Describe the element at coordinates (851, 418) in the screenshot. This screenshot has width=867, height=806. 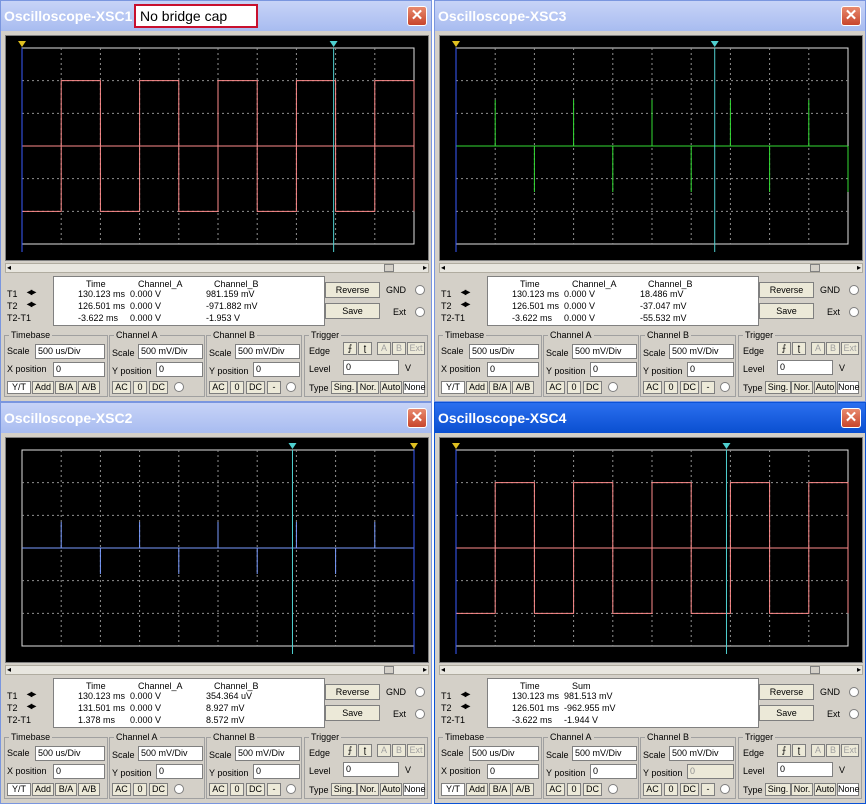
I see `close-button: ✕` at that location.